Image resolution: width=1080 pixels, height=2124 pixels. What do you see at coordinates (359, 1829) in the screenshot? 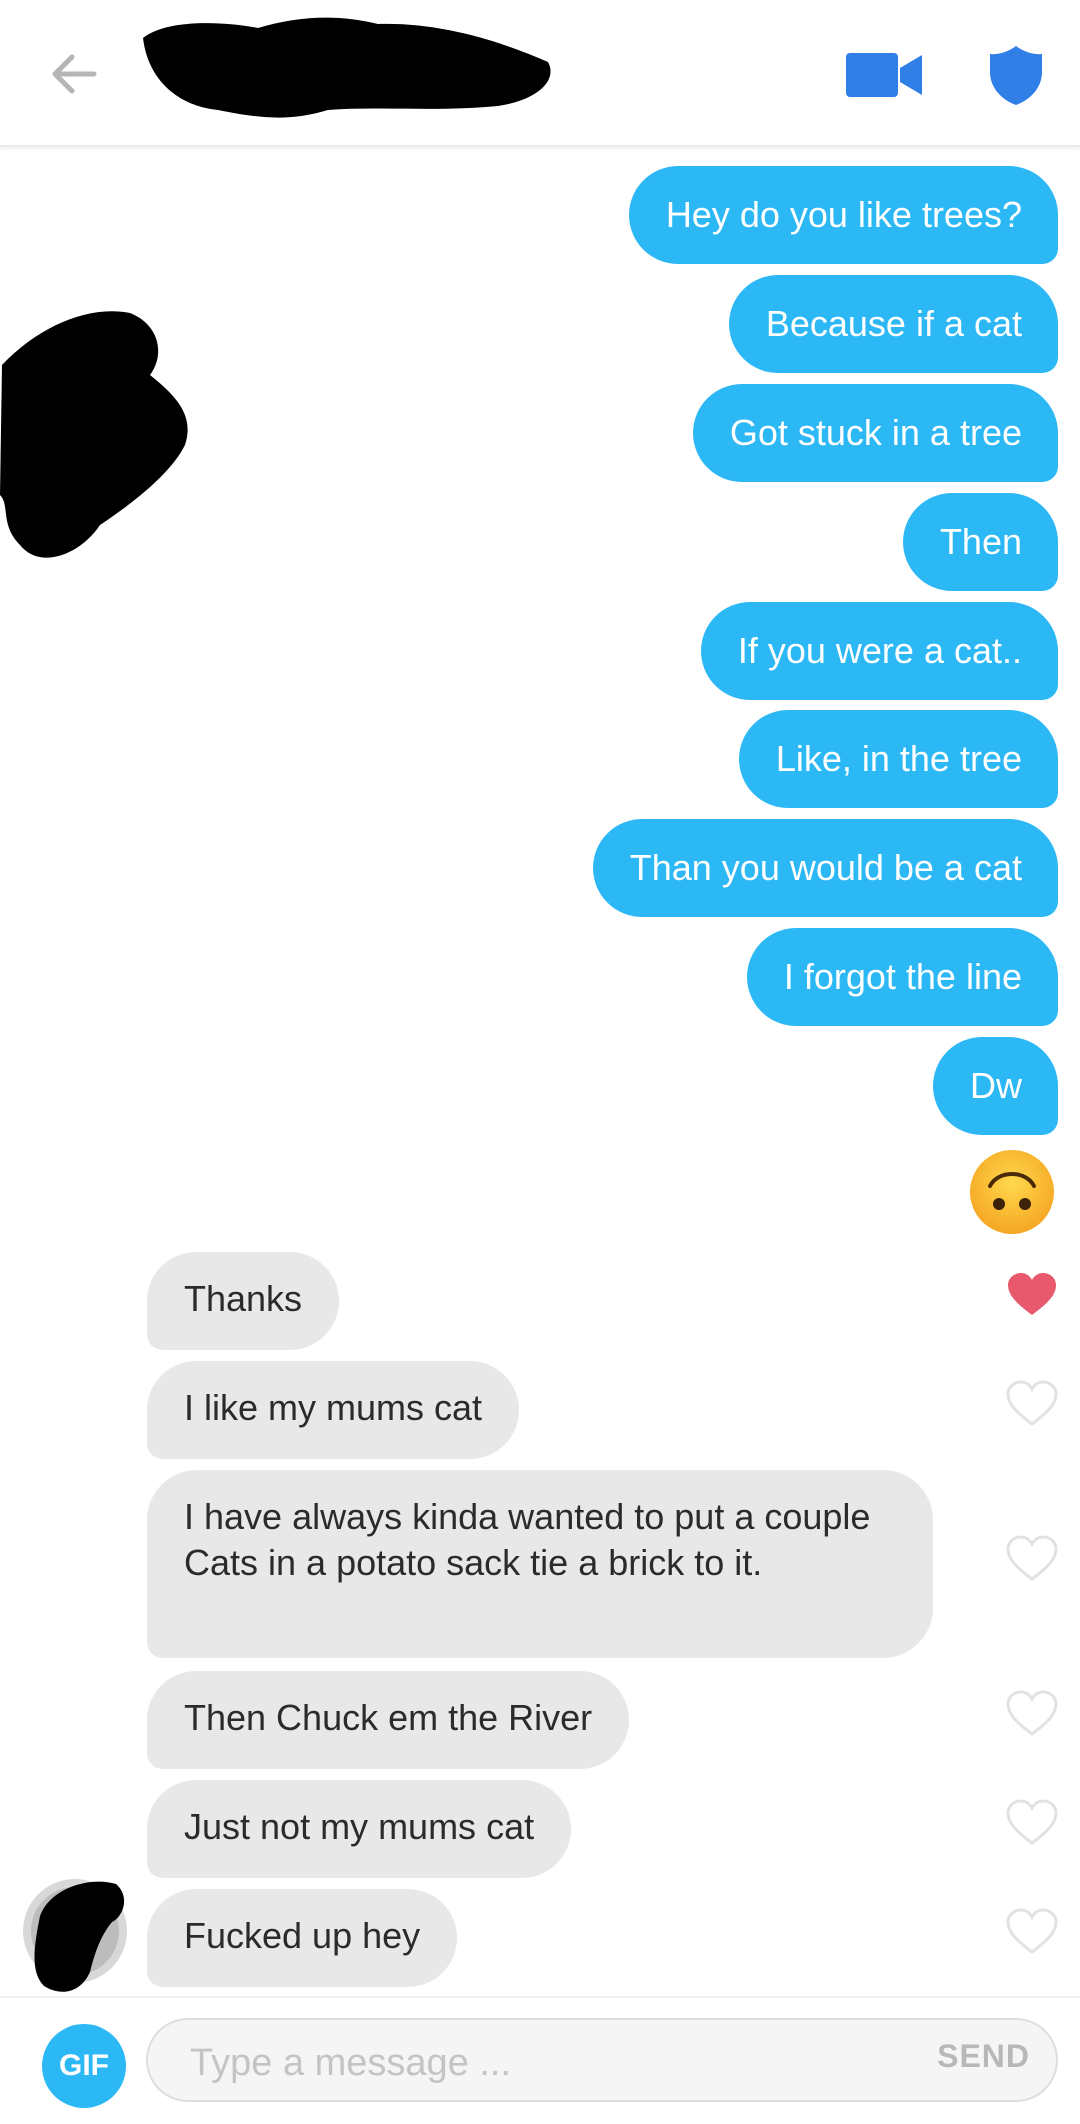
I see `incoming-message: Just not my mums cat` at bounding box center [359, 1829].